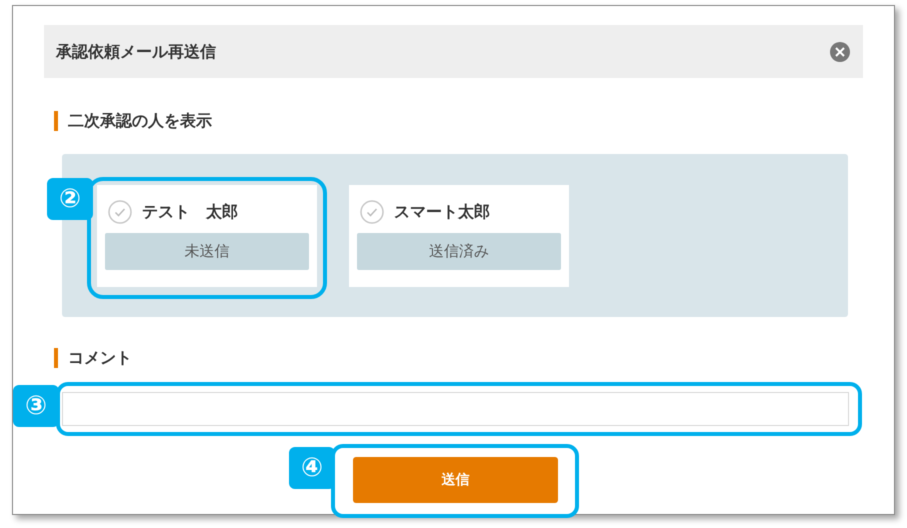  Describe the element at coordinates (36, 406) in the screenshot. I see `callout-badge: ③` at that location.